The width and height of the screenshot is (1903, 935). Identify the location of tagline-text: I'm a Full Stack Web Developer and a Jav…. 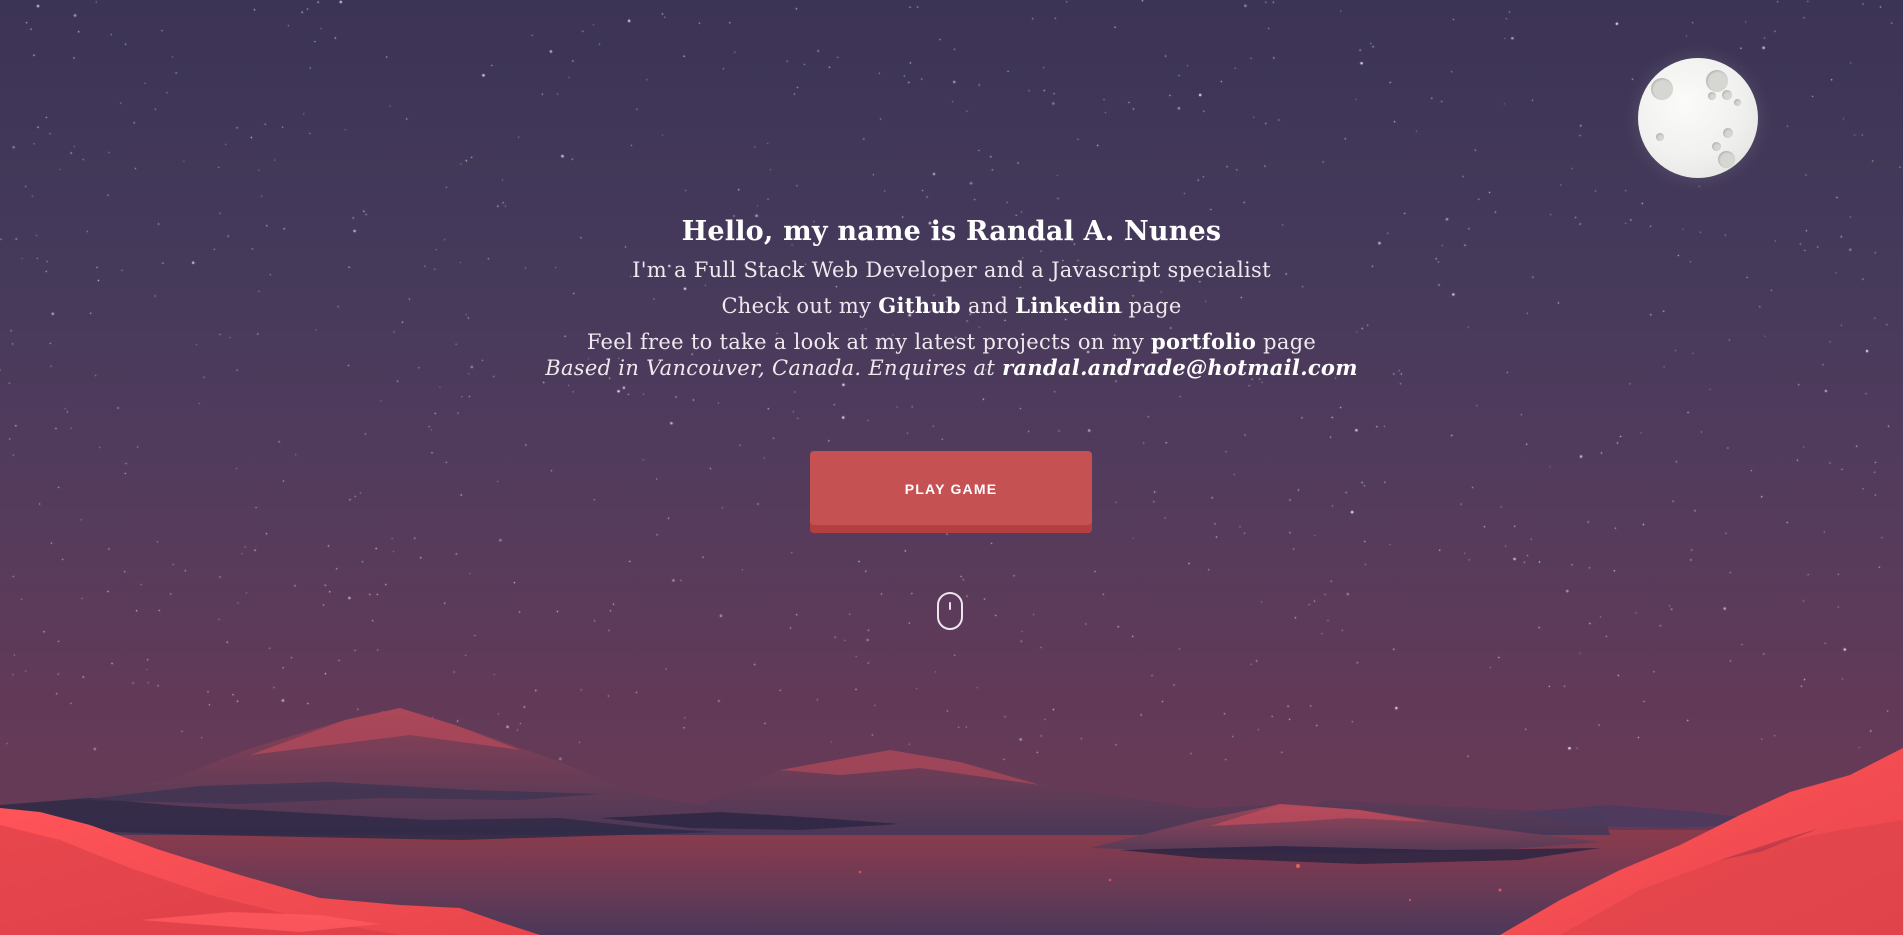
(951, 270).